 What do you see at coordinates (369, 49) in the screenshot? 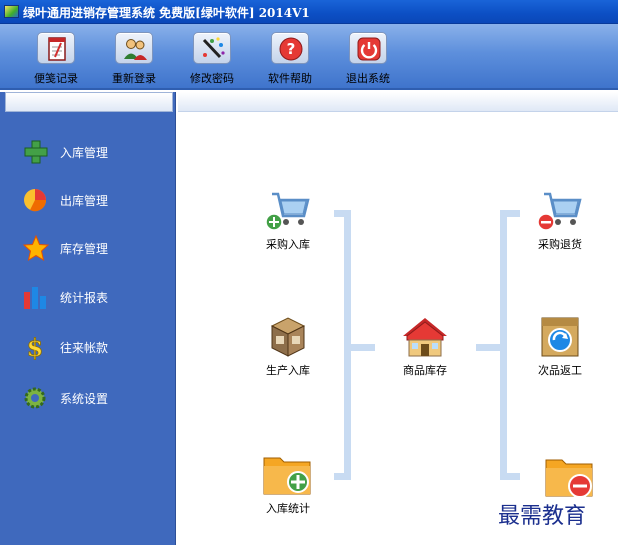
I see `power-icon` at bounding box center [369, 49].